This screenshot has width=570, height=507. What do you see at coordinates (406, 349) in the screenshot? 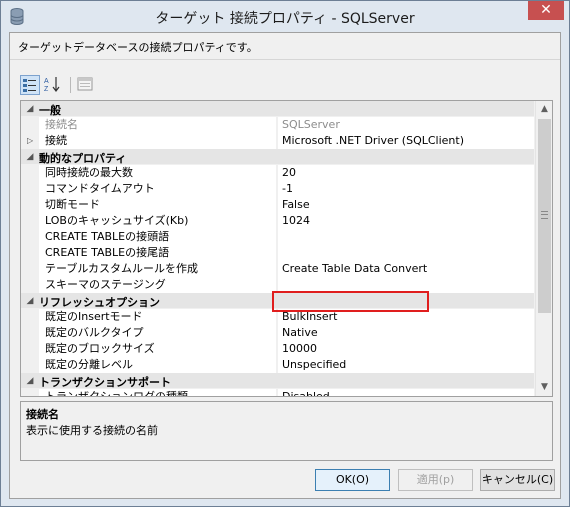
I see `property-value: 10000` at bounding box center [406, 349].